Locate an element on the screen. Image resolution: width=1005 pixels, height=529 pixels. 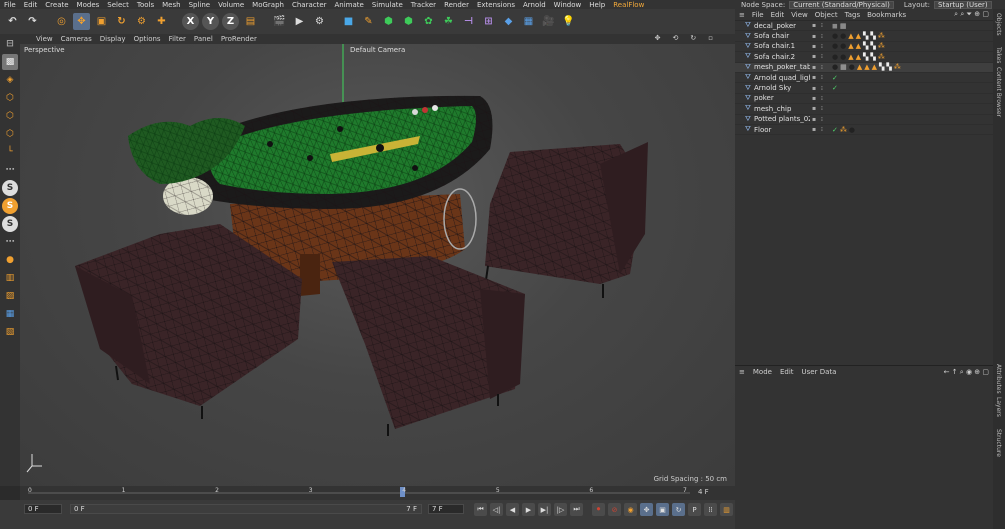
object-menu-tags: Tags is located at coordinates (853, 15).